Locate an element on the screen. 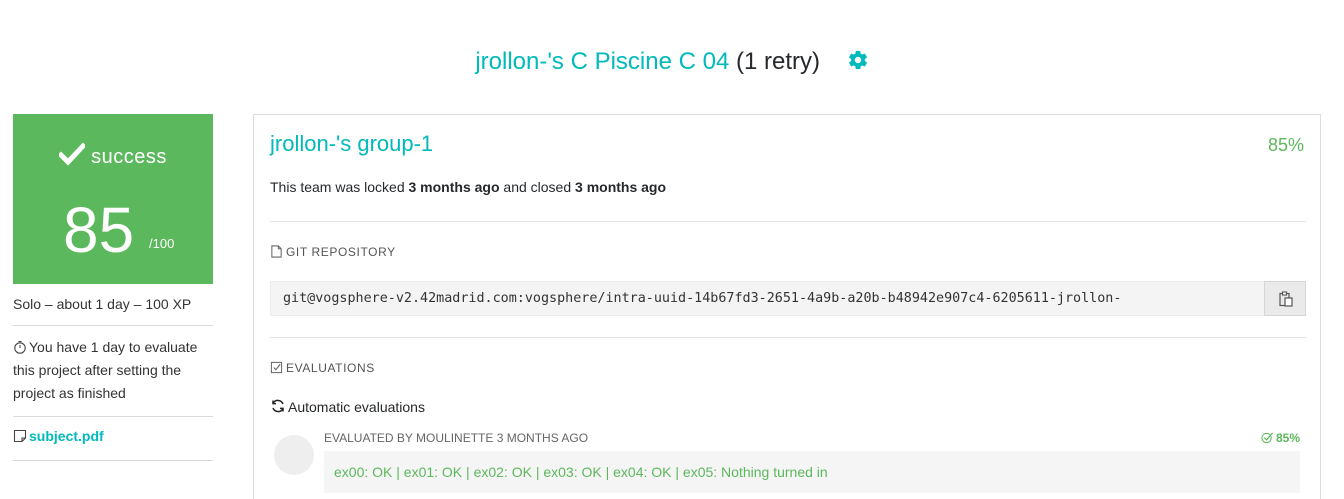 This screenshot has width=1344, height=499. evaluations-heading: EVALUATIONS is located at coordinates (322, 368).